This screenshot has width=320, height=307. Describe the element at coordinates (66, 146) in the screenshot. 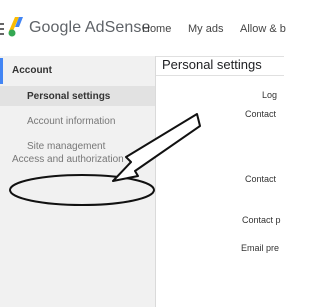

I see `sidebar-item-label: Site management` at that location.